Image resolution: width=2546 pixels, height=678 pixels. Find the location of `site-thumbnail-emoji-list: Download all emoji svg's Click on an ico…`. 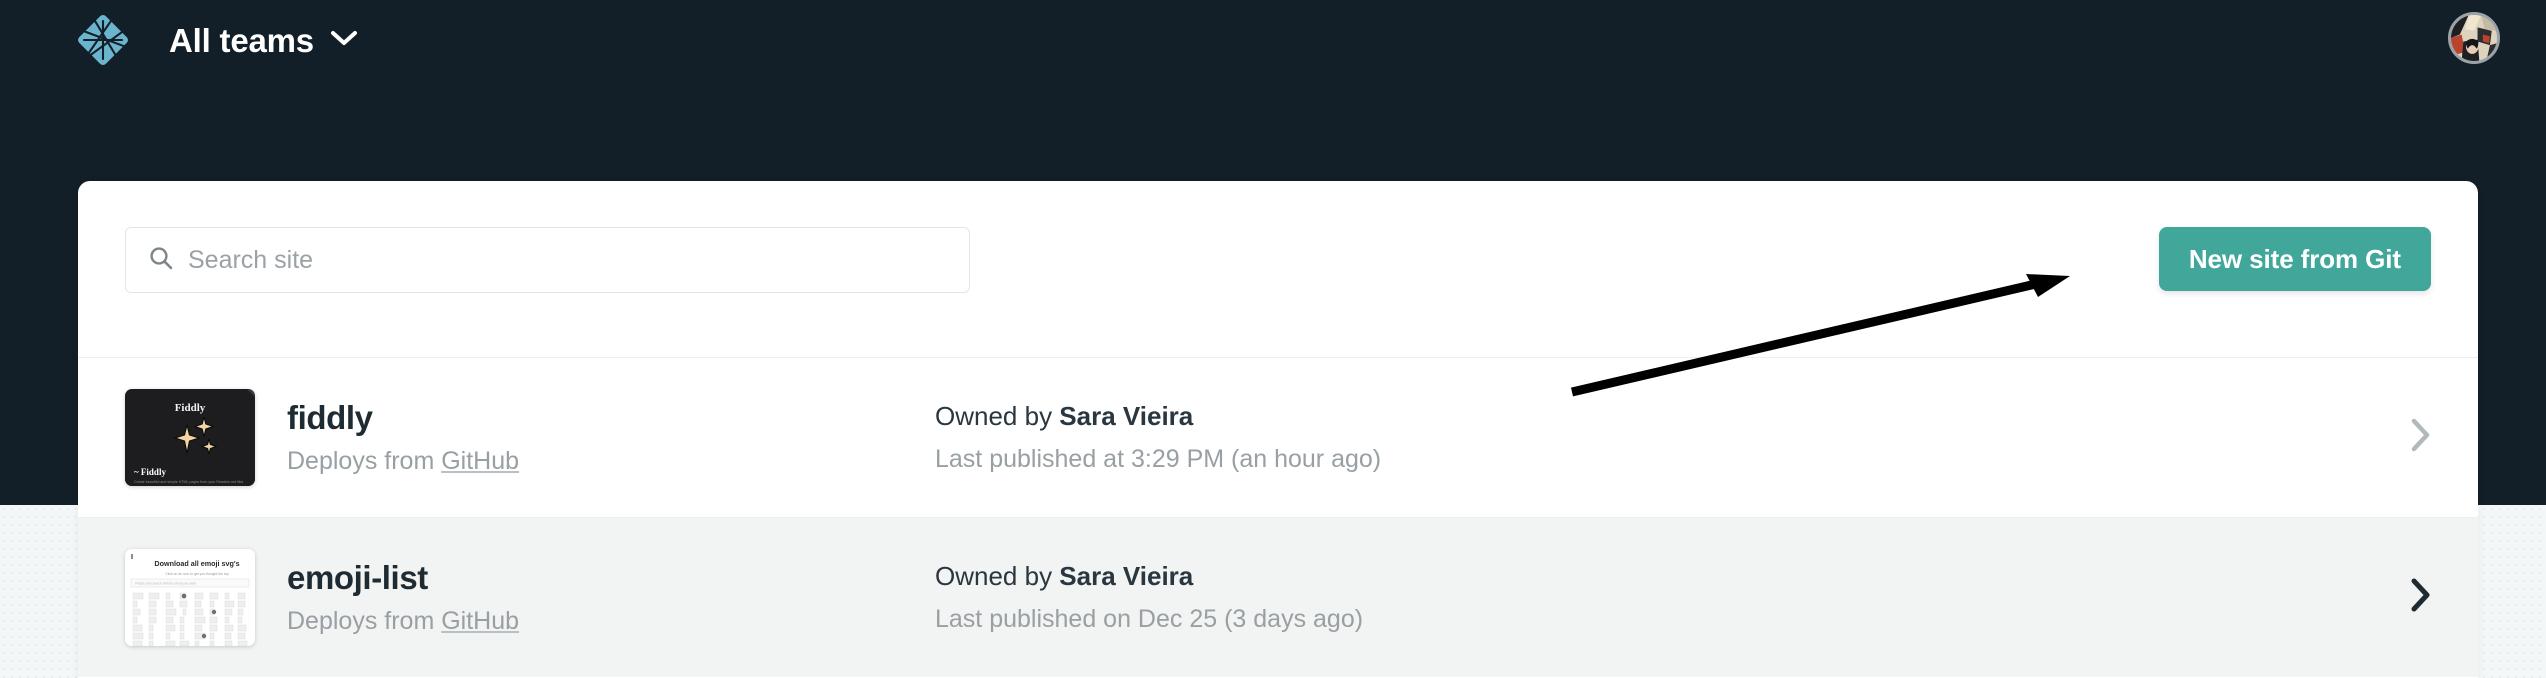

site-thumbnail-emoji-list: Download all emoji svg's Click on an ico… is located at coordinates (190, 597).